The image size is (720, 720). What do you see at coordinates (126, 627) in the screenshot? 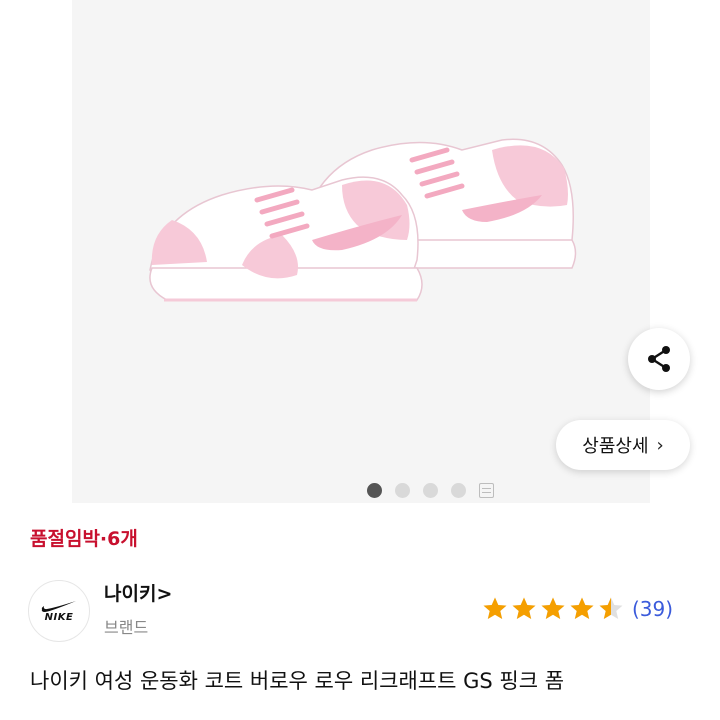
I see `brand-label: 브랜드` at bounding box center [126, 627].